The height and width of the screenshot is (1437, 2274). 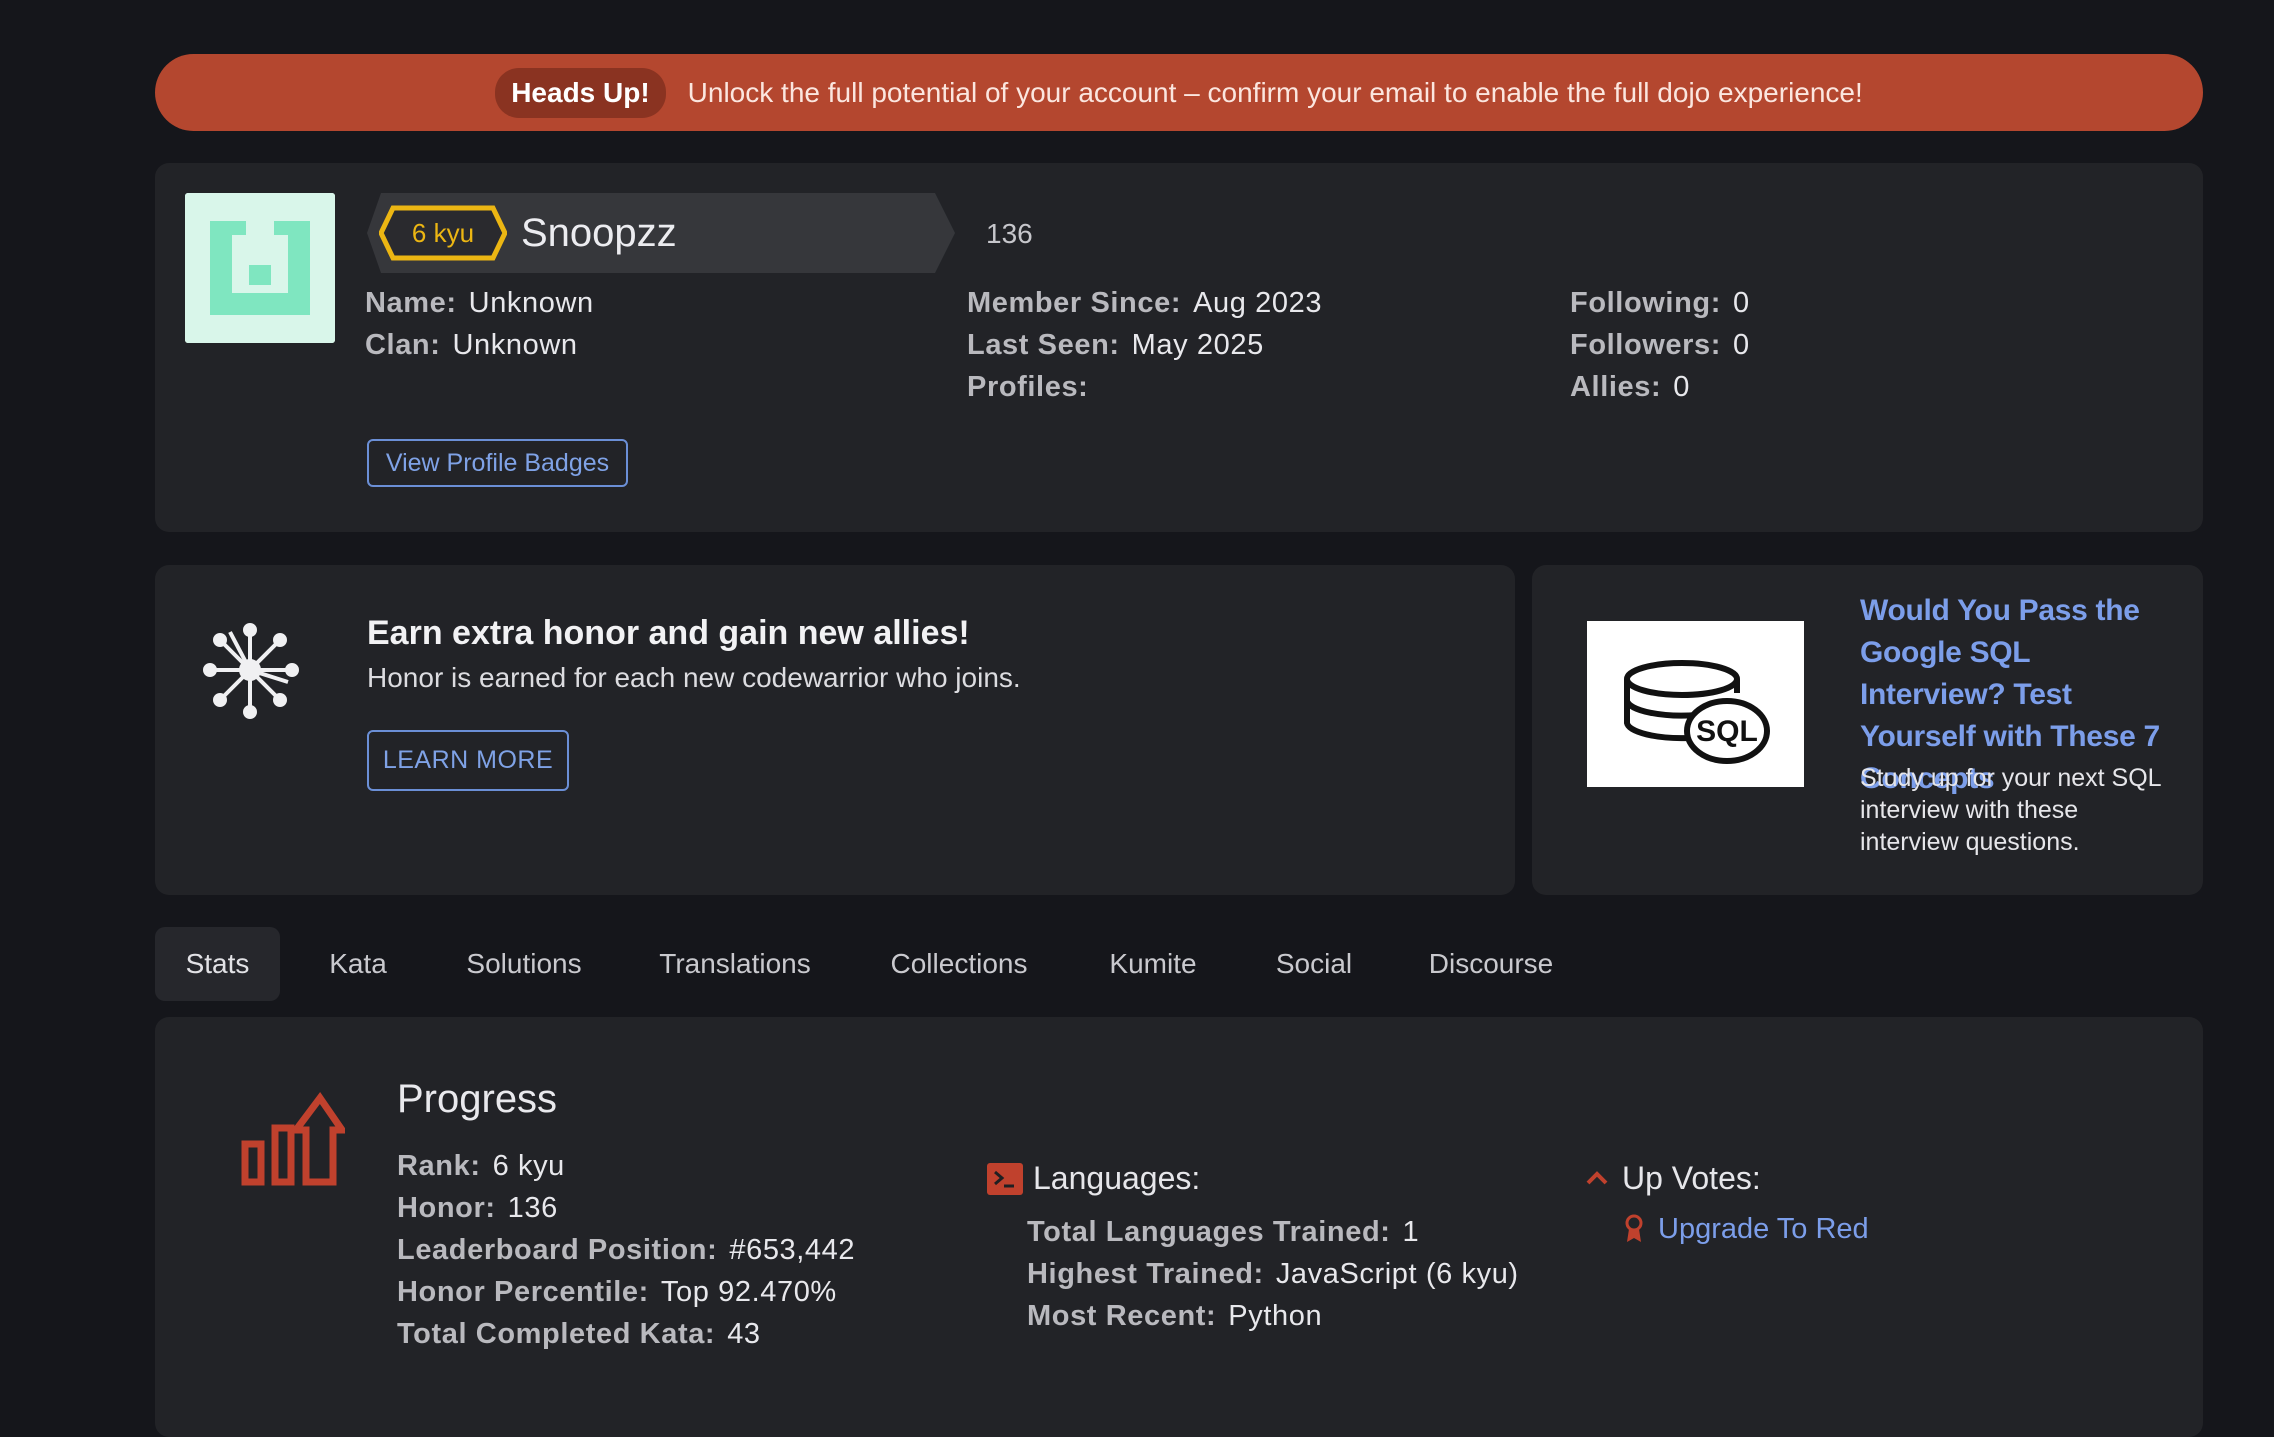 What do you see at coordinates (481, 1166) in the screenshot?
I see `progress-row-rank: Rank: 6 kyu` at bounding box center [481, 1166].